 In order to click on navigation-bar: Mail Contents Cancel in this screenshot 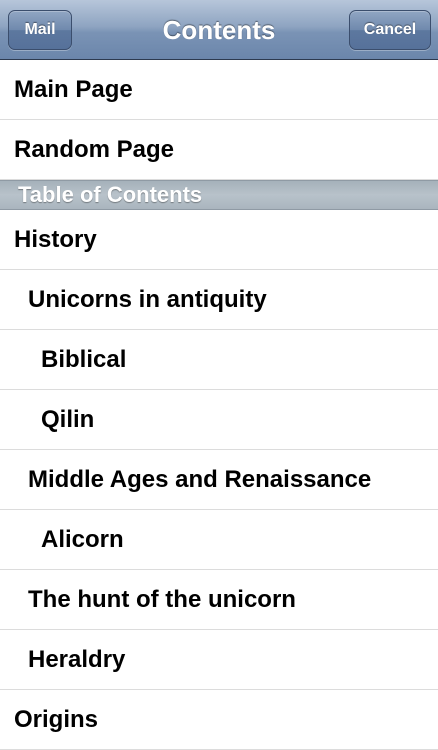, I will do `click(219, 30)`.